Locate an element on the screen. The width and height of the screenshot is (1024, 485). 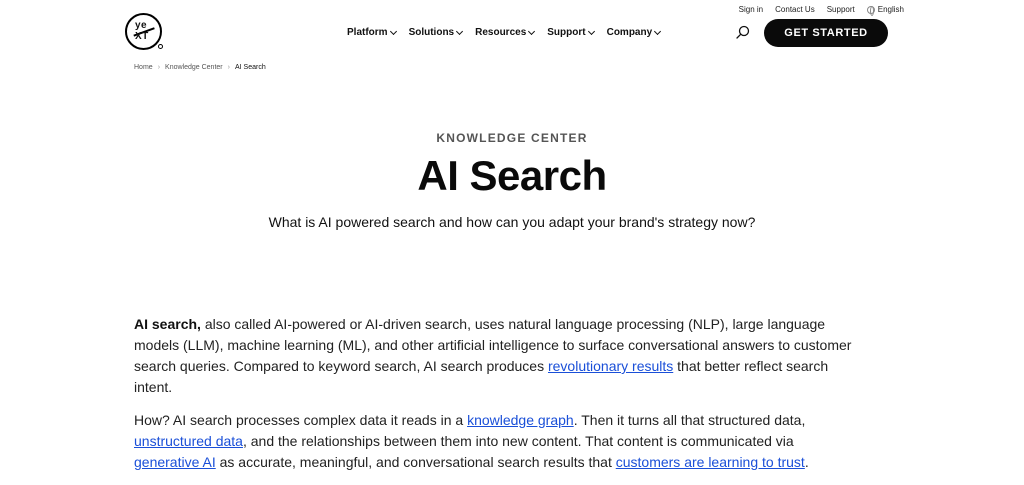
generative-ai-link: generative AI is located at coordinates (175, 462).